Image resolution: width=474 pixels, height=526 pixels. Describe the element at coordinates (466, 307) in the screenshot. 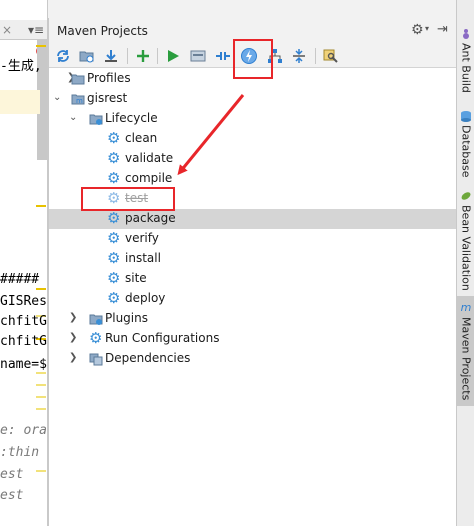

I see `maven-icon: m` at that location.